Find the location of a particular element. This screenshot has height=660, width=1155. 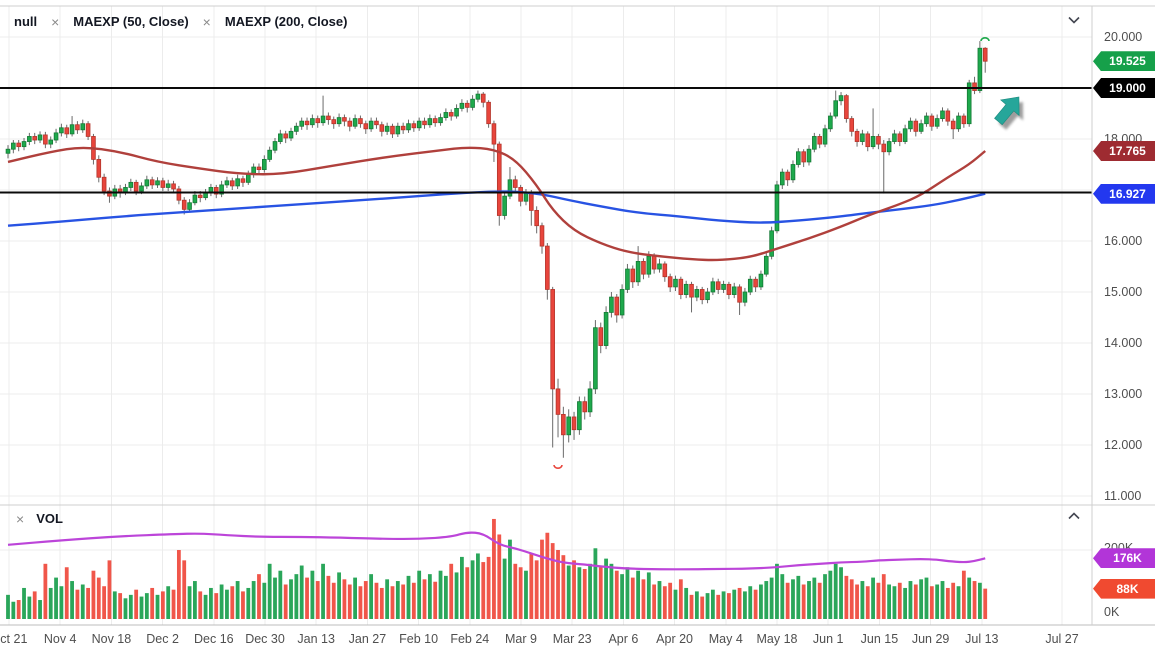

time-axis-label: May 18 is located at coordinates (777, 639).